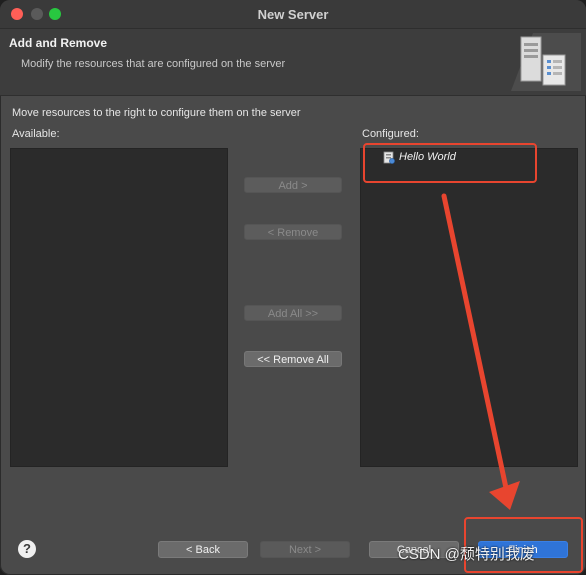 The image size is (586, 575). I want to click on available-label: Available:, so click(36, 134).